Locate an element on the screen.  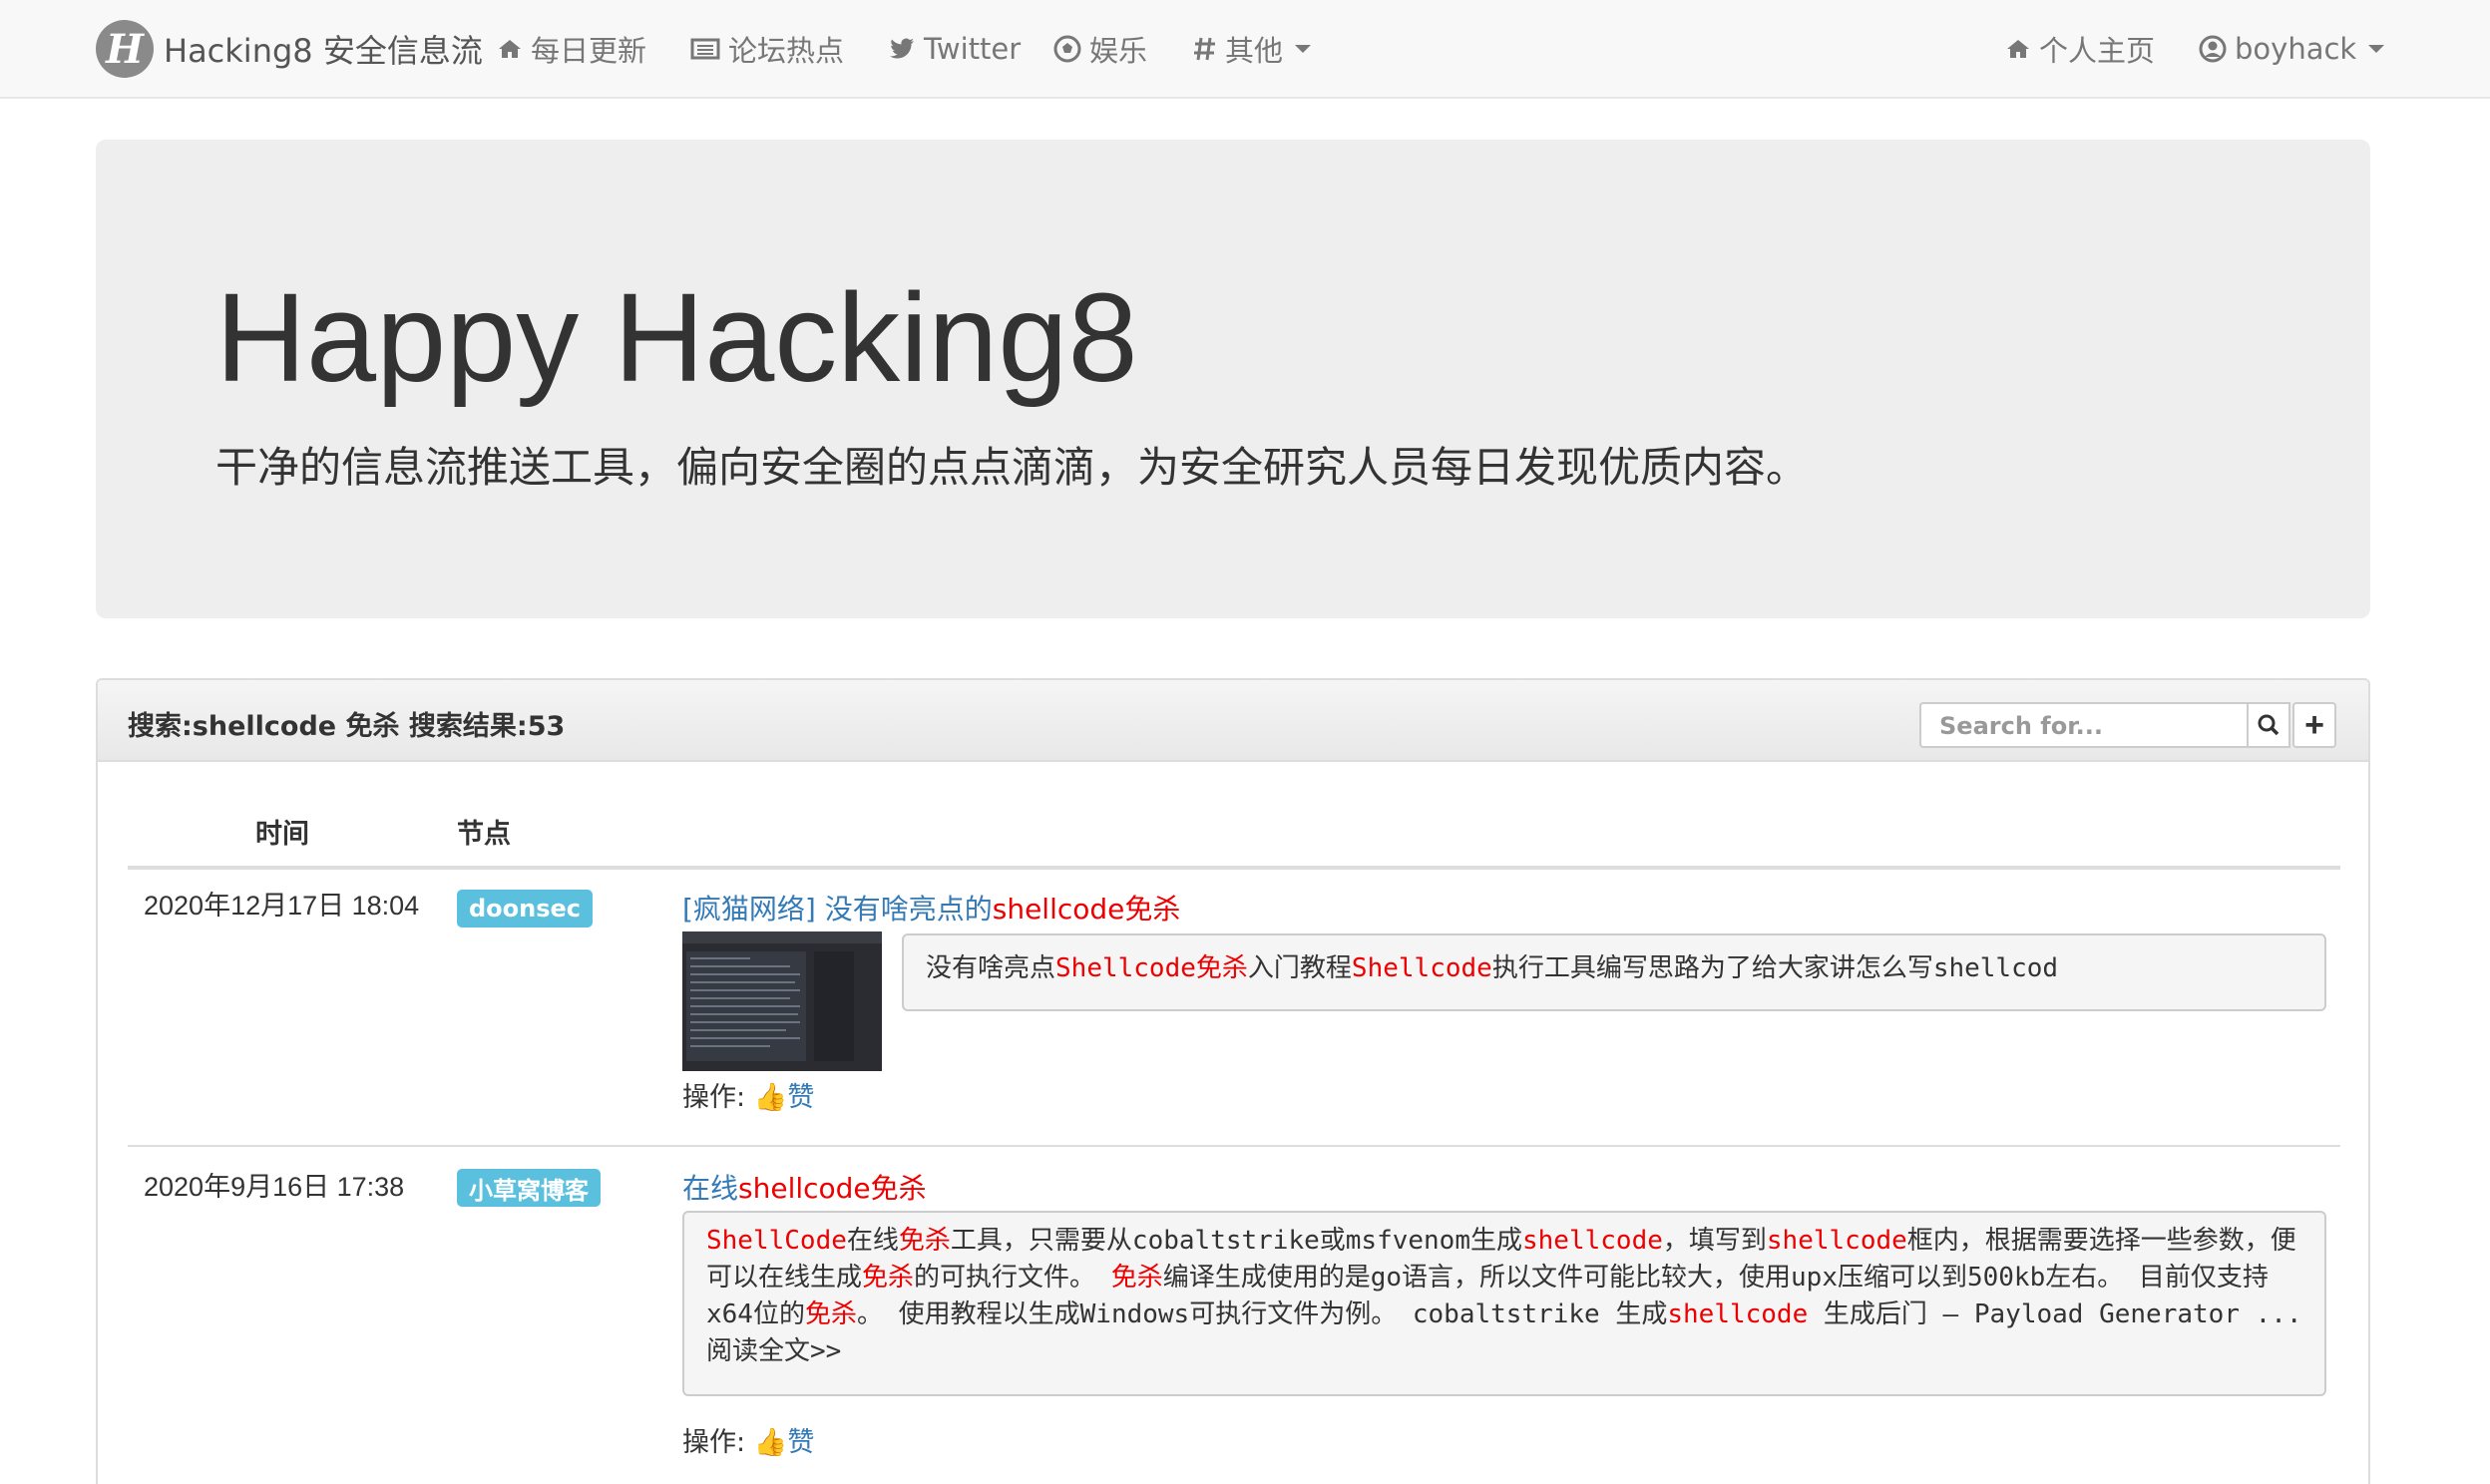
panel-title: 搜索:shellcode 免杀 搜索结果:53 is located at coordinates (347, 726).